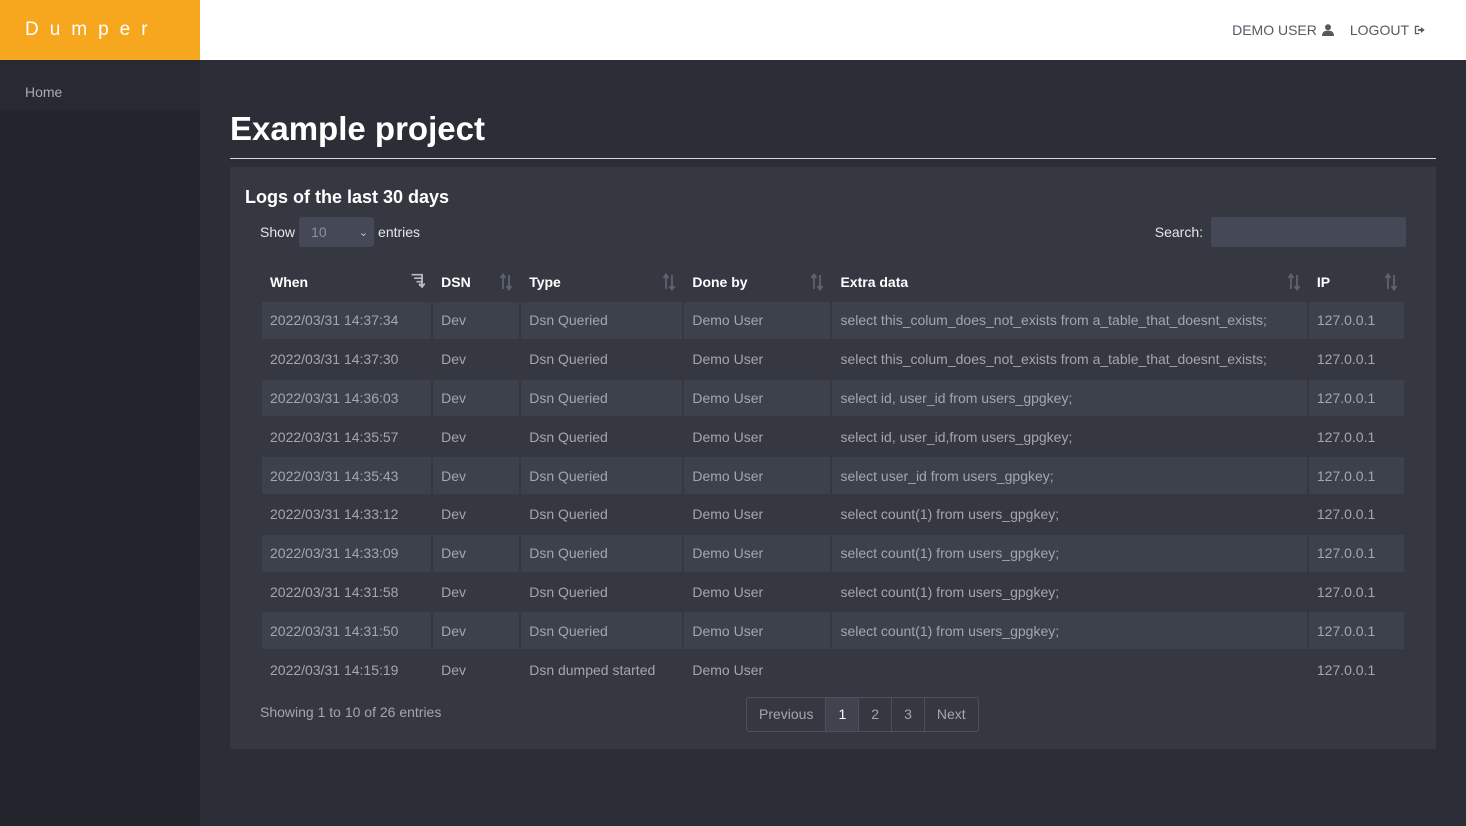 This screenshot has height=826, width=1466. Describe the element at coordinates (951, 714) in the screenshot. I see `pagination-next: Next` at that location.